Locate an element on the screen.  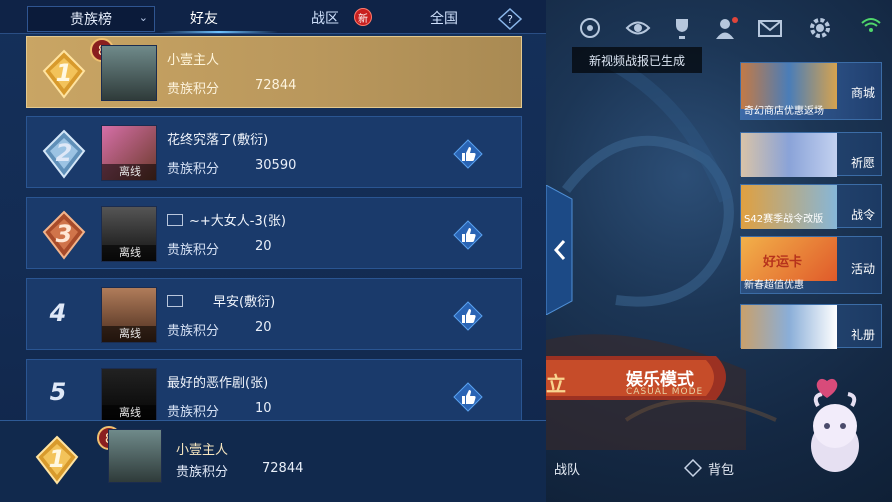
player-name: ~+大女人-3(张) is located at coordinates (226, 219).